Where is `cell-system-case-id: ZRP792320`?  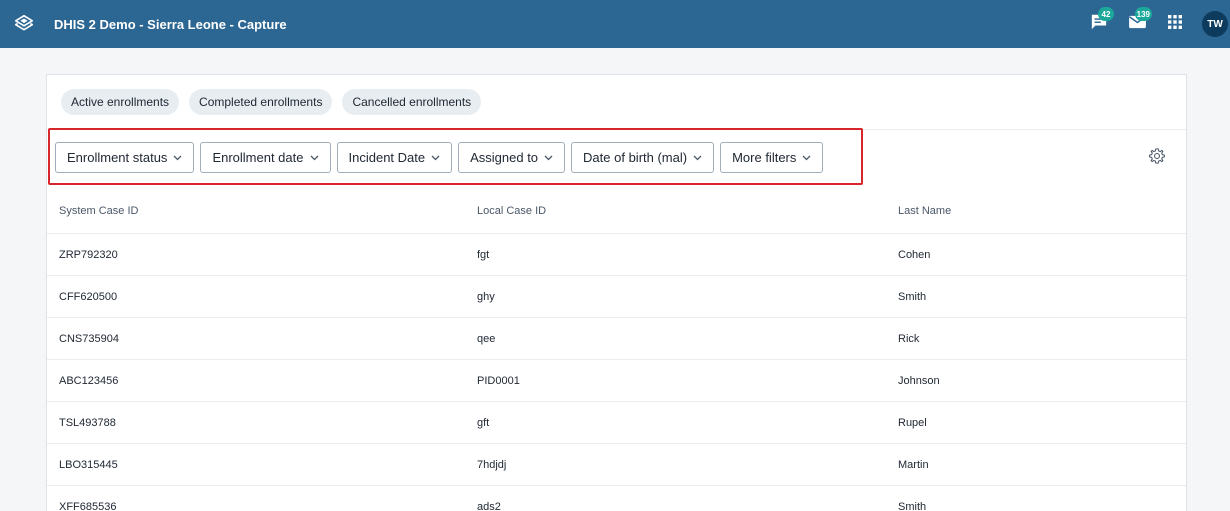
cell-system-case-id: ZRP792320 is located at coordinates (88, 254).